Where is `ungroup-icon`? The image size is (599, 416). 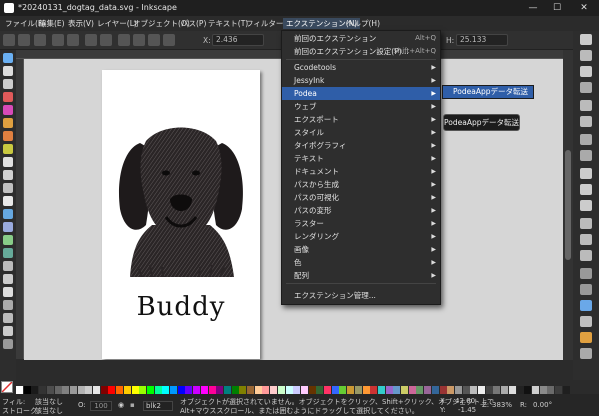
ungroup-icon is located at coordinates (586, 289).